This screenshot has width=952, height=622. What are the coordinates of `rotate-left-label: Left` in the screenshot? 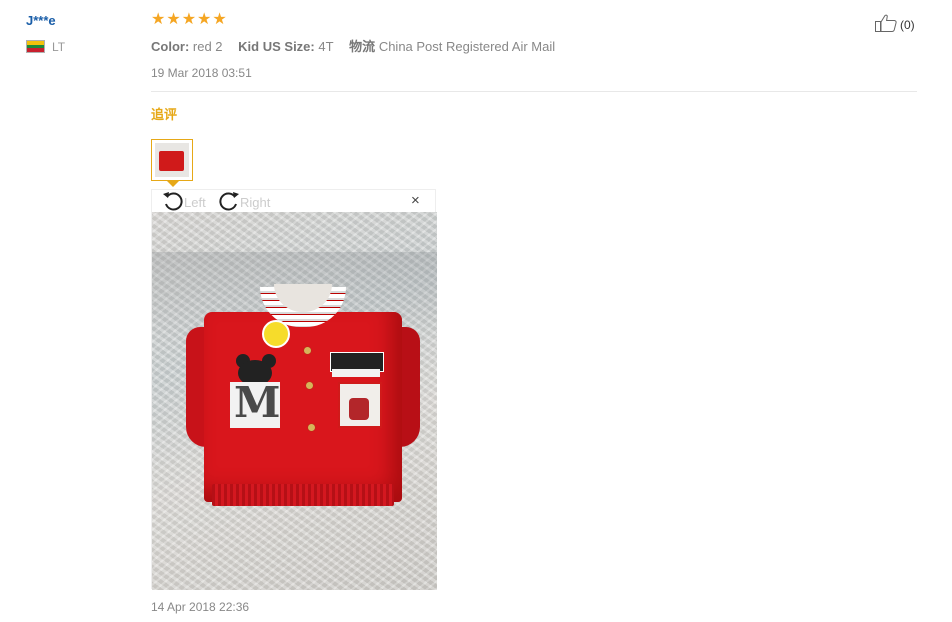 It's located at (195, 202).